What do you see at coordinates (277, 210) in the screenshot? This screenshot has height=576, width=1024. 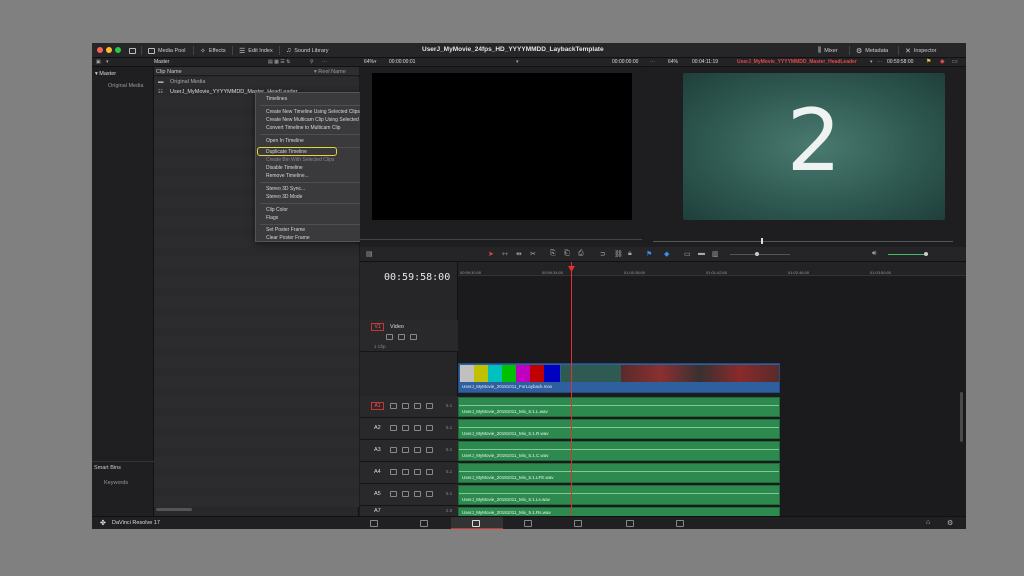 I see `menu-item-clip-color: Clip Color` at bounding box center [277, 210].